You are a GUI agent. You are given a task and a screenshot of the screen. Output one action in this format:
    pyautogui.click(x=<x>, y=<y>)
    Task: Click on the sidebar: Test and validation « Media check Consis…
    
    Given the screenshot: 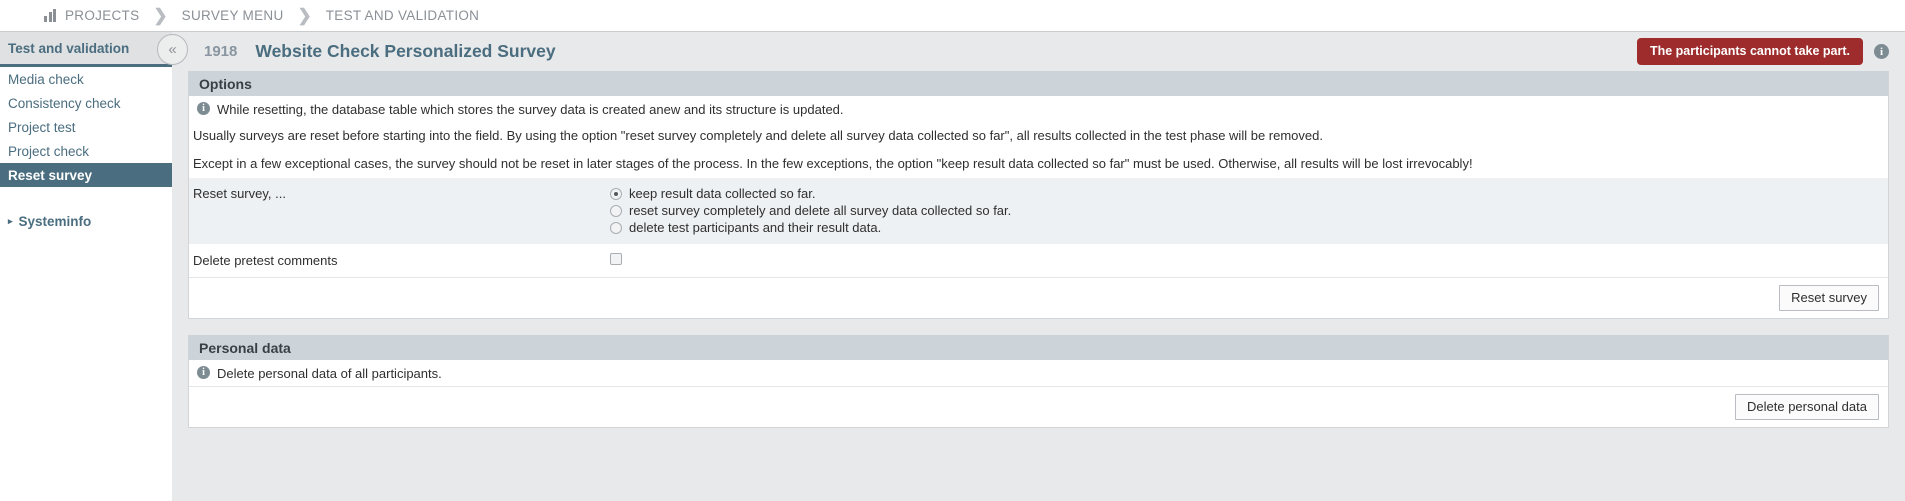 What is the action you would take?
    pyautogui.click(x=94, y=266)
    